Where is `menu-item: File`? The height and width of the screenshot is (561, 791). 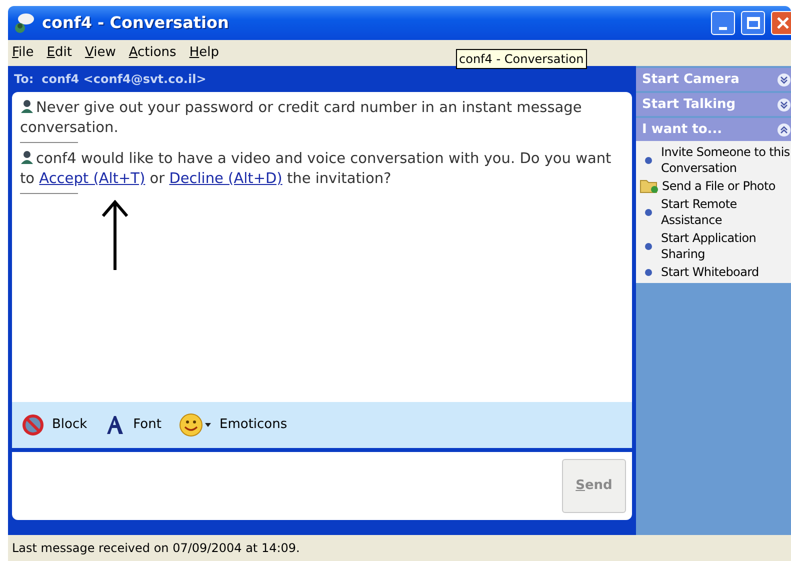
menu-item: File is located at coordinates (23, 53).